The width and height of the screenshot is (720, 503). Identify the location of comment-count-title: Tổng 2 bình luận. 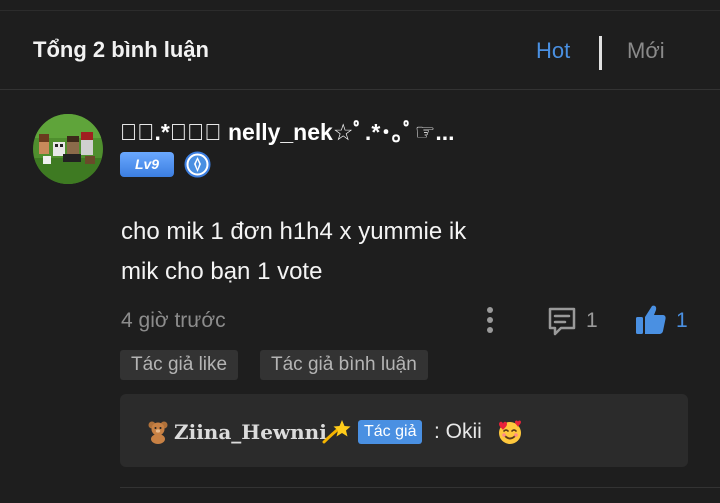
(121, 49).